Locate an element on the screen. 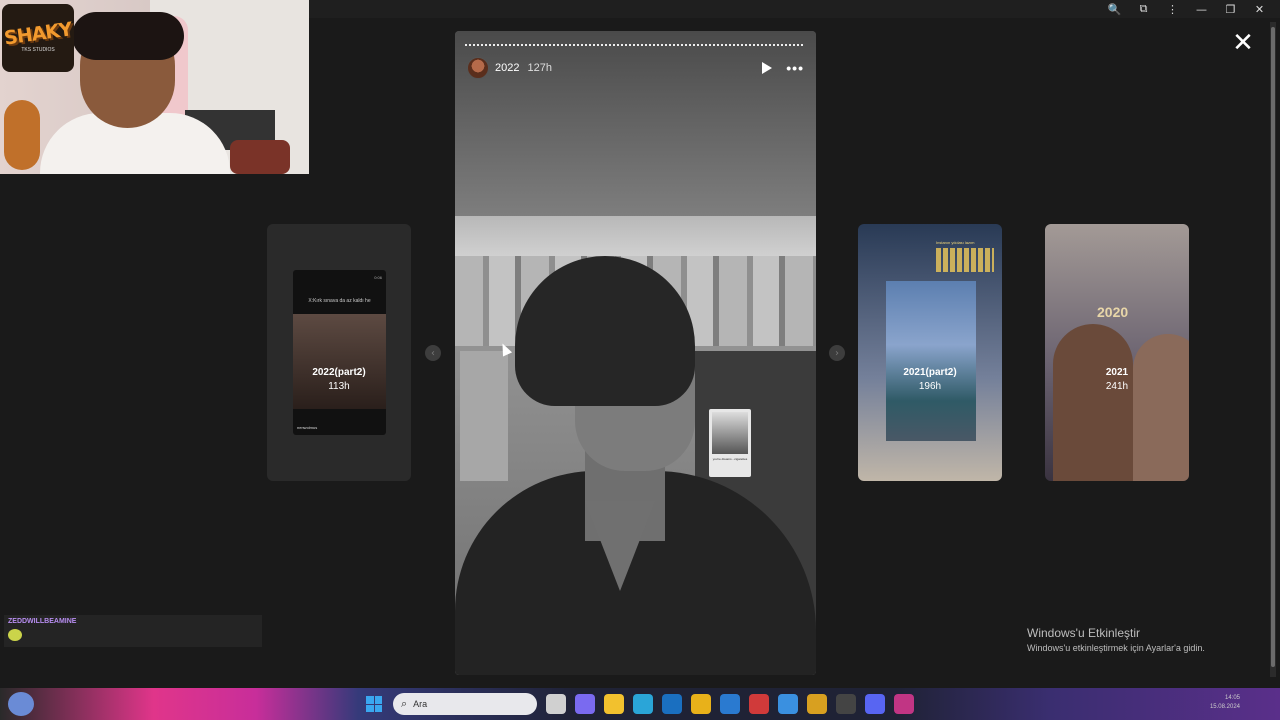  search-icon: ⌕ is located at coordinates (404, 703).